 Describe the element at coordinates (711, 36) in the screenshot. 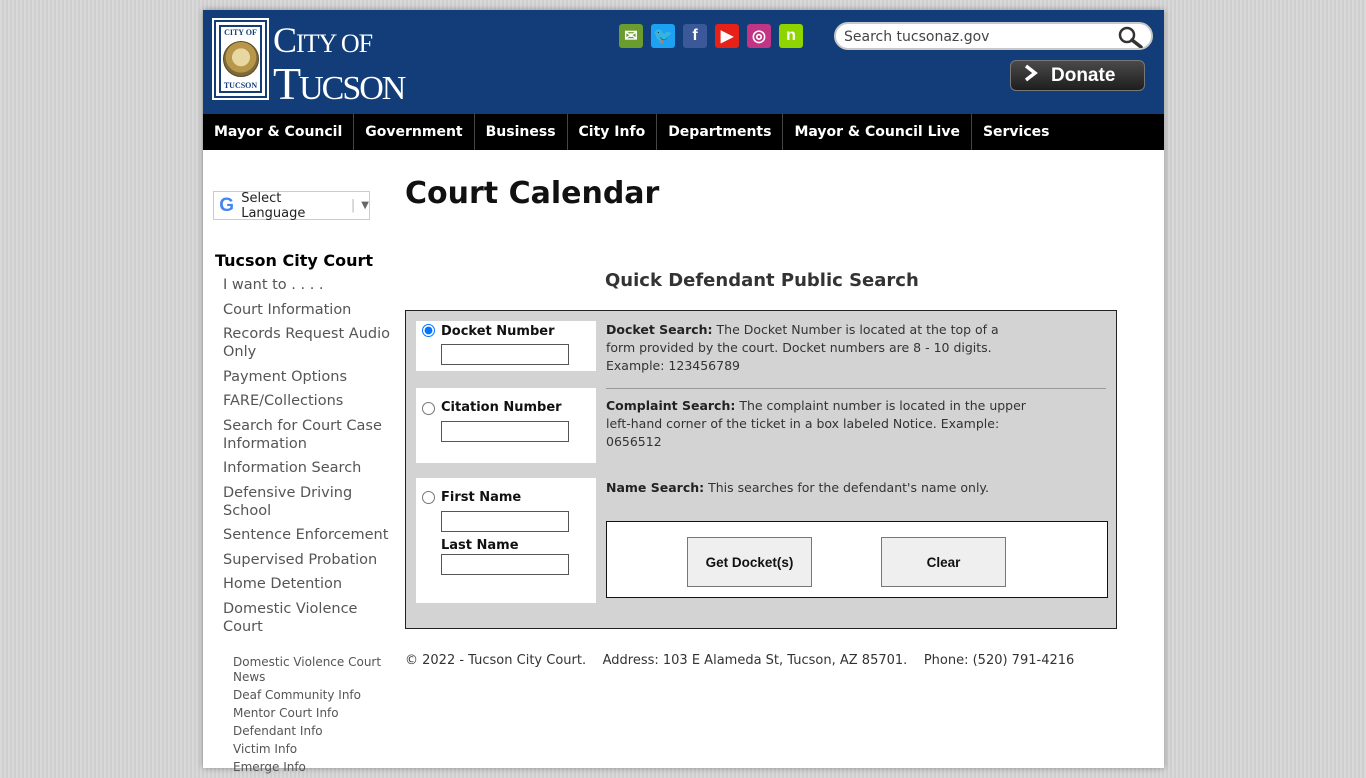

I see `social-links: ✉ 🐦 f ▶ ◎ n` at that location.